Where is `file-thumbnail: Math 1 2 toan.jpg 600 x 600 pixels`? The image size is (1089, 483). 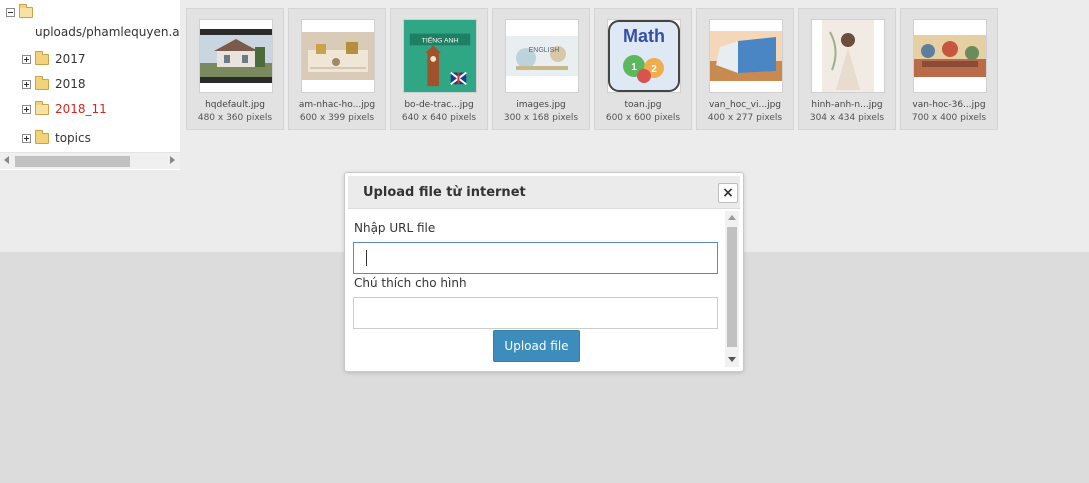 file-thumbnail: Math 1 2 toan.jpg 600 x 600 pixels is located at coordinates (643, 69).